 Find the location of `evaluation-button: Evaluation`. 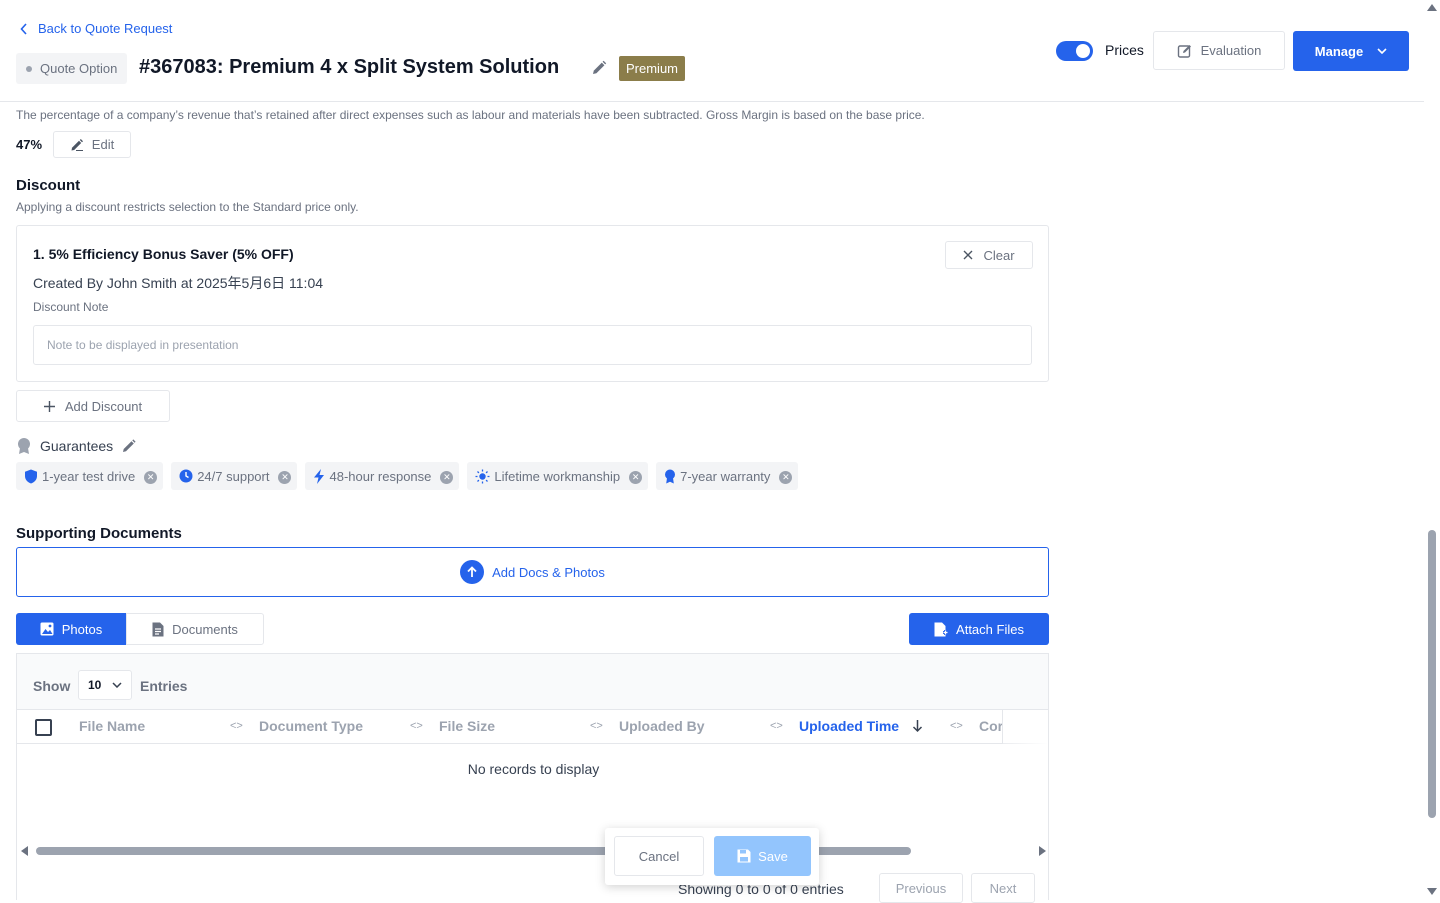

evaluation-button: Evaluation is located at coordinates (1219, 50).